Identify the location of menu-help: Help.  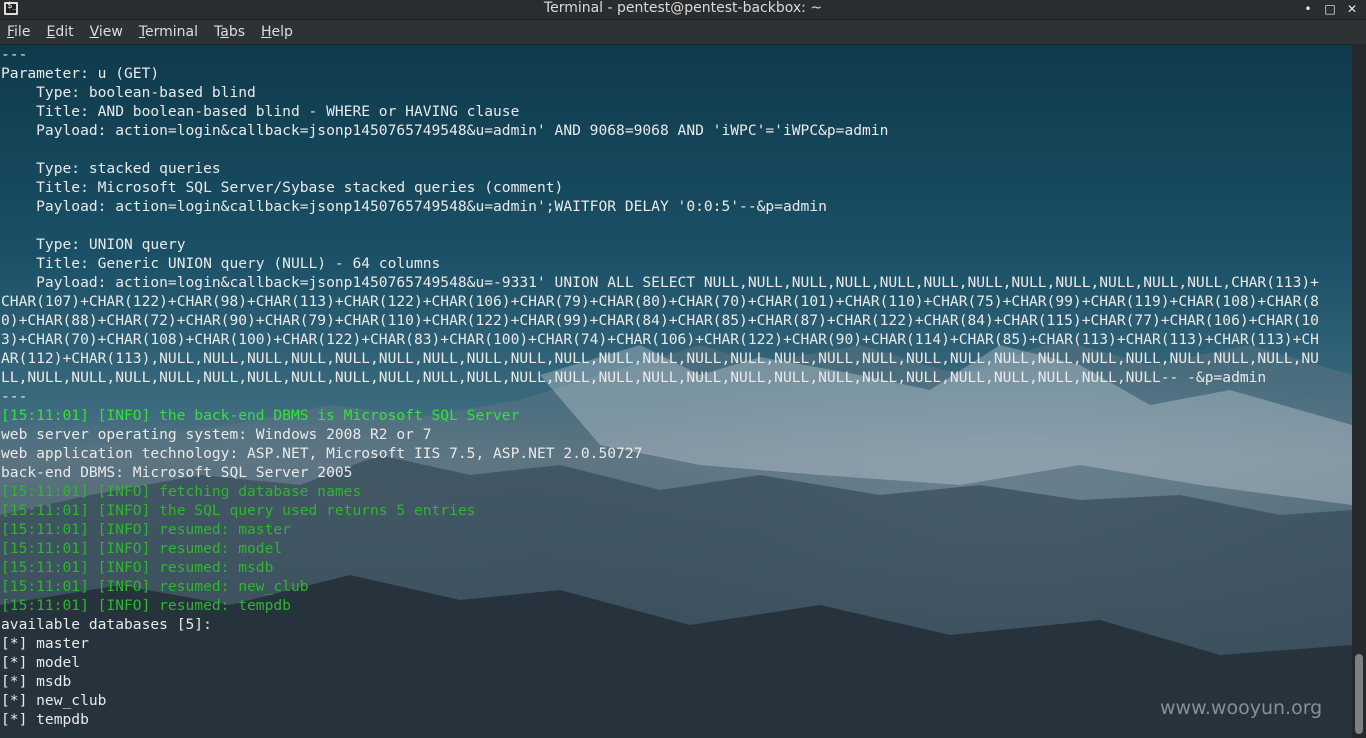
(277, 32).